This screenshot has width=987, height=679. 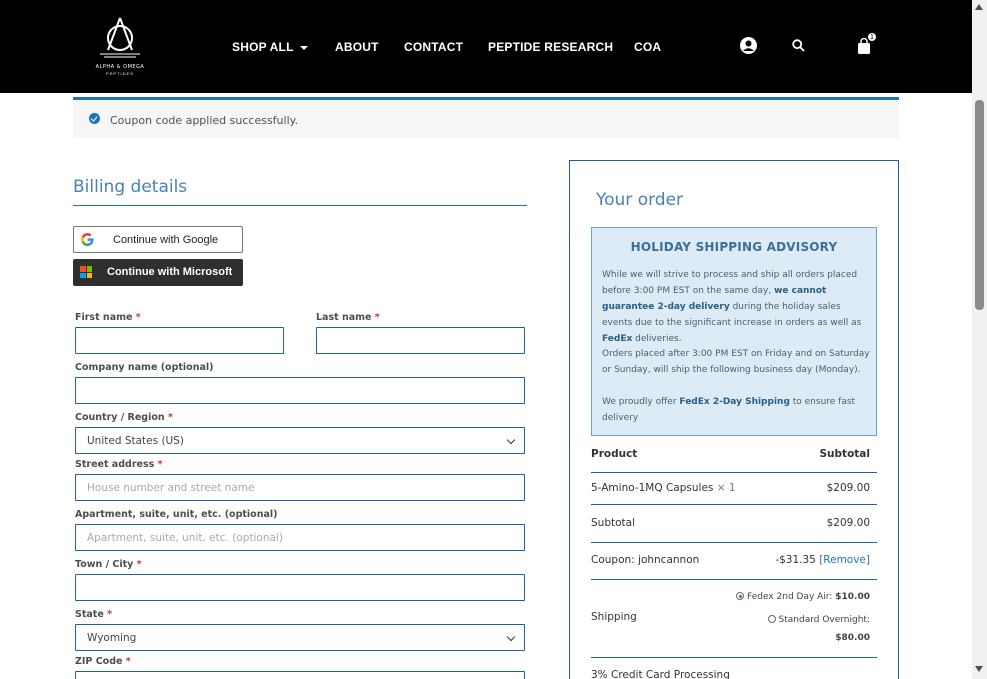 What do you see at coordinates (263, 47) in the screenshot?
I see `nav-shop-all-label: SHOP ALL` at bounding box center [263, 47].